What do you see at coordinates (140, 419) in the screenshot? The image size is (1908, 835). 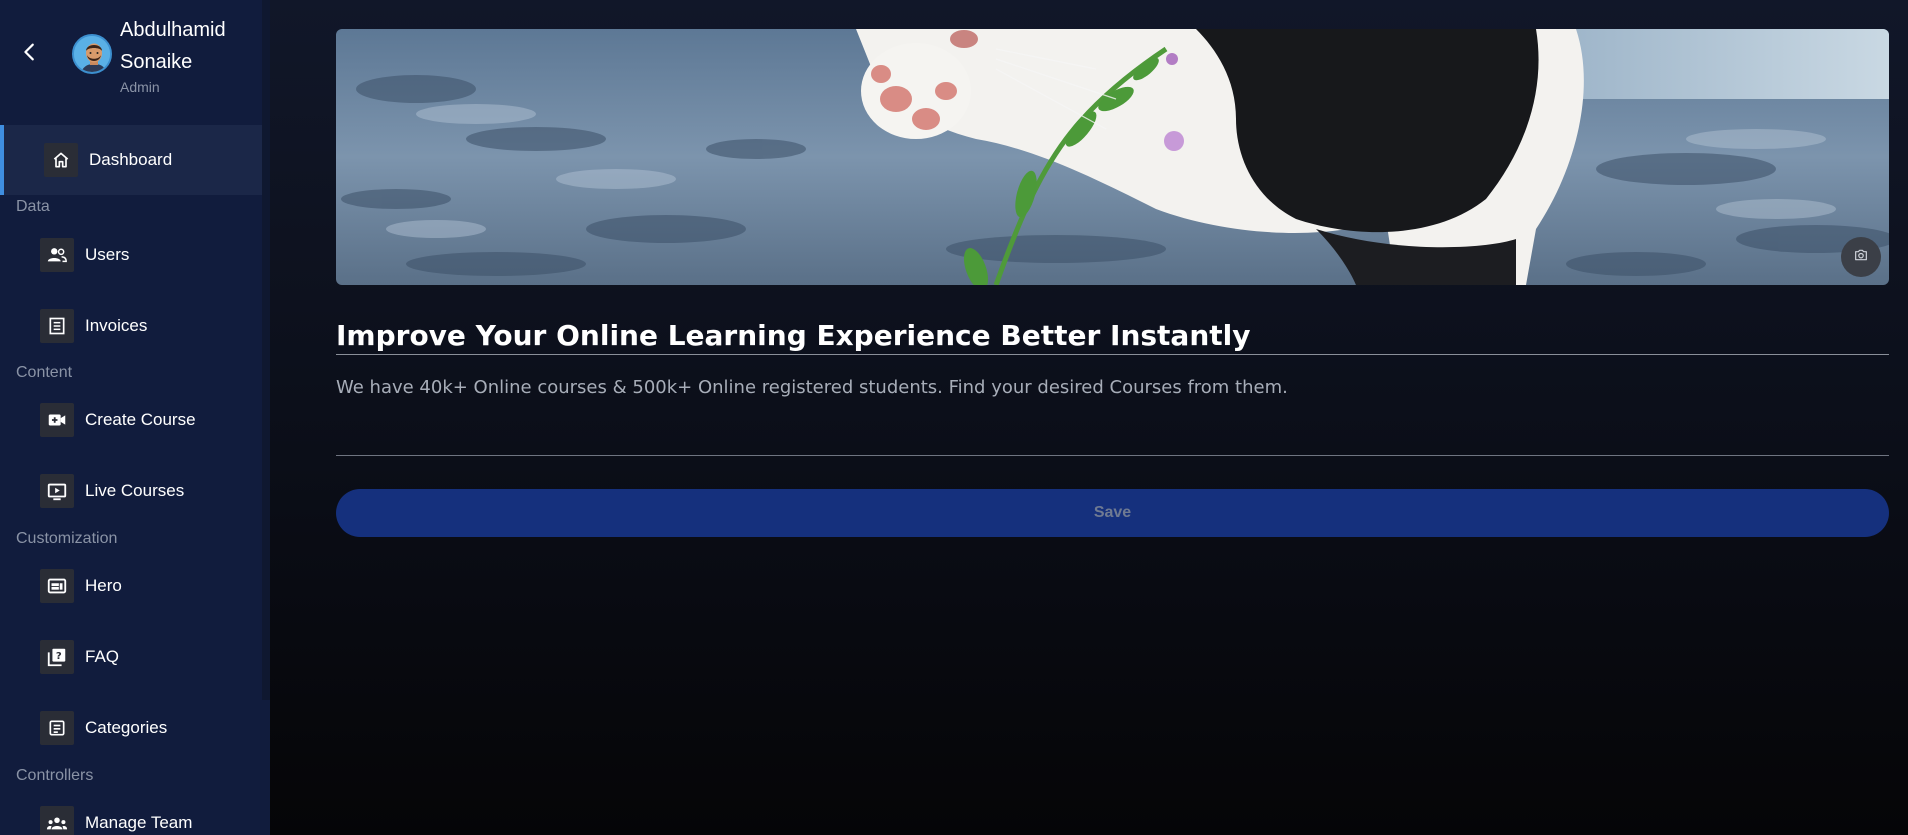 I see `sidebar-item-label: Create Course` at bounding box center [140, 419].